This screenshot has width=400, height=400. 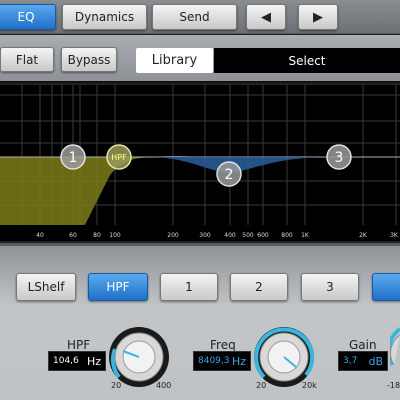 I want to click on band-button-3: 3, so click(x=330, y=287).